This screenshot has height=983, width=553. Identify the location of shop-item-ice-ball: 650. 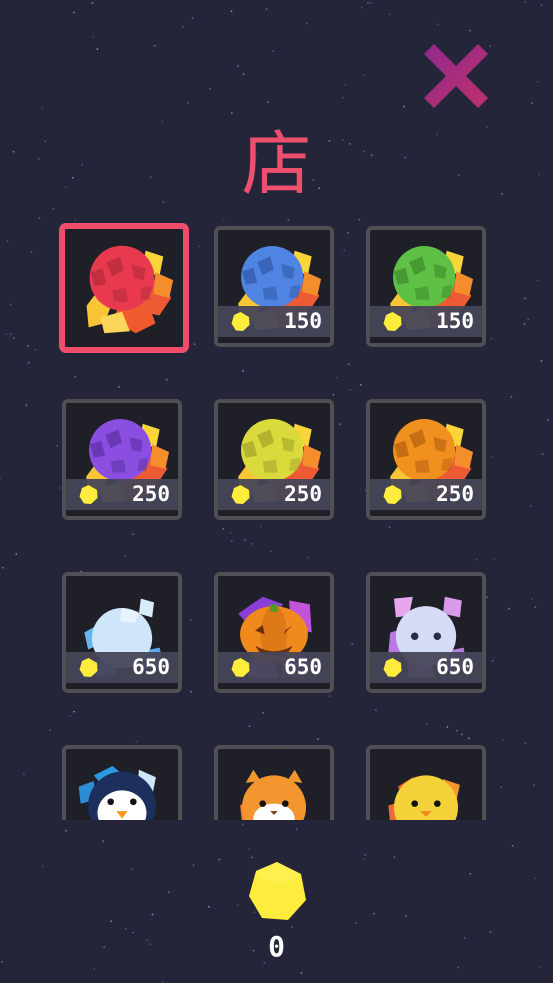
(122, 632).